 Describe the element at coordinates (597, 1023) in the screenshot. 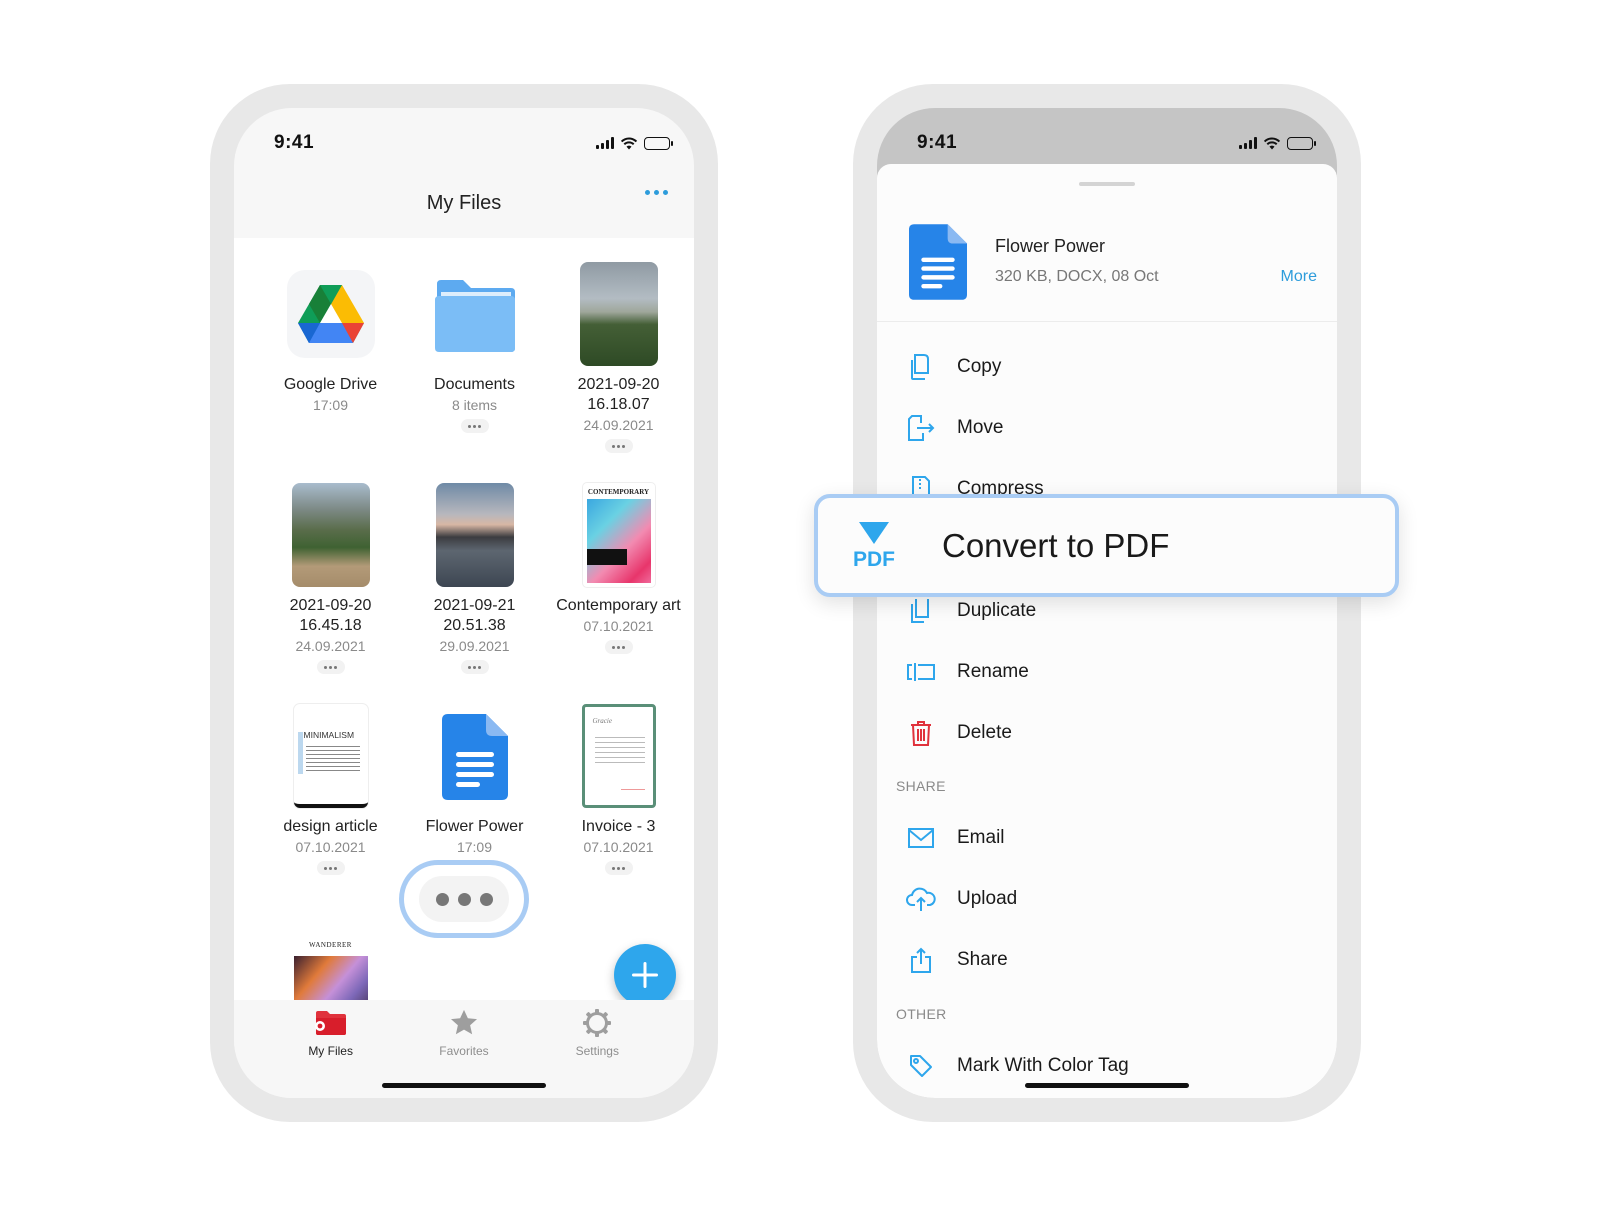

I see `gear-icon` at that location.